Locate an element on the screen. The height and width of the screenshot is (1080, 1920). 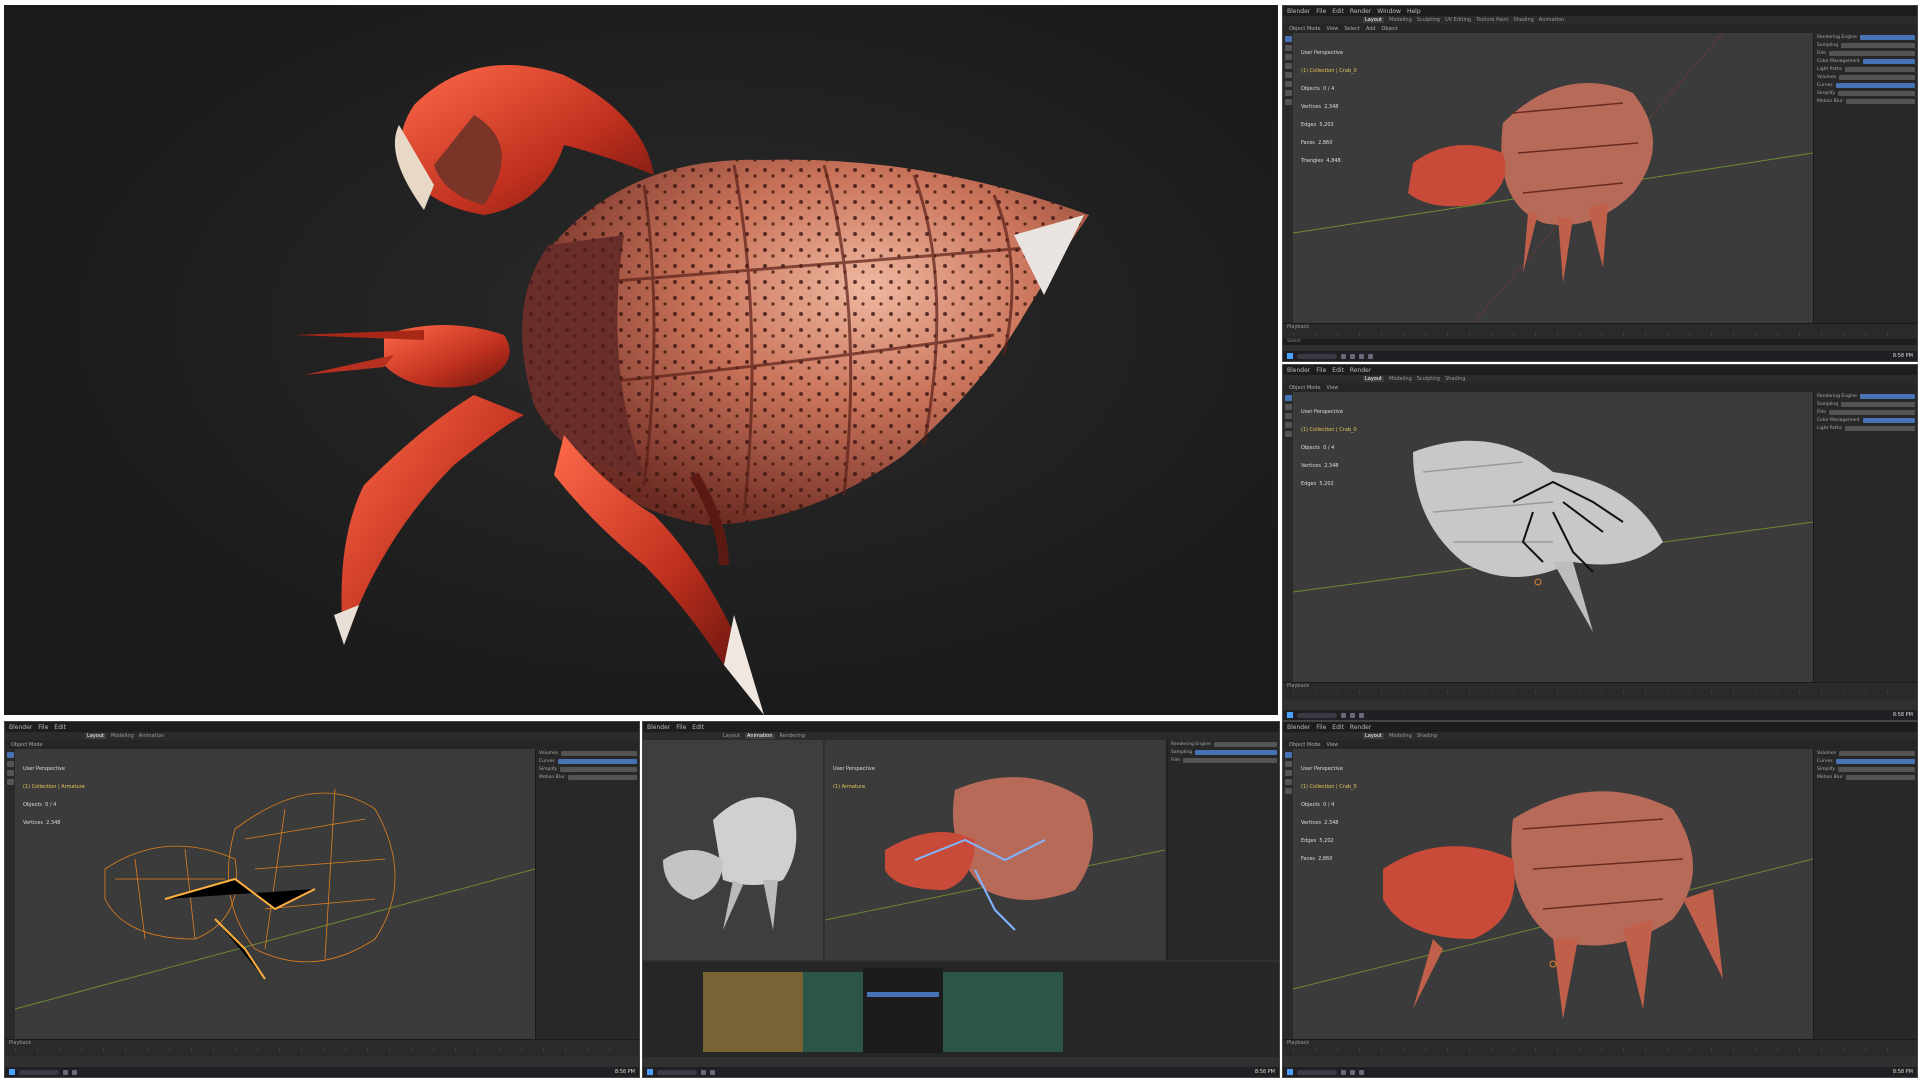
camera-view is located at coordinates (733, 850).